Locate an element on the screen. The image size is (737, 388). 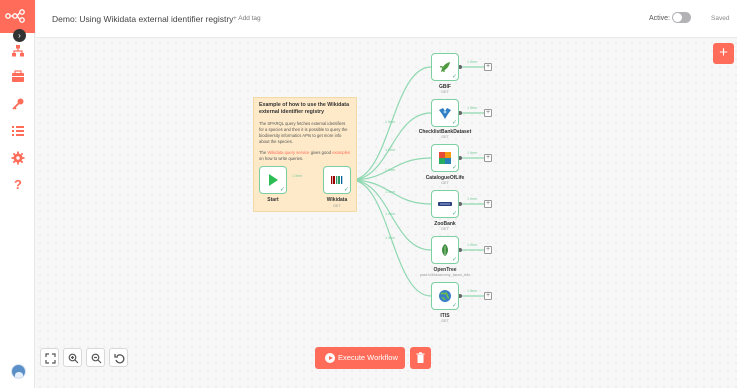
opentree-node: ✓ is located at coordinates (445, 250).